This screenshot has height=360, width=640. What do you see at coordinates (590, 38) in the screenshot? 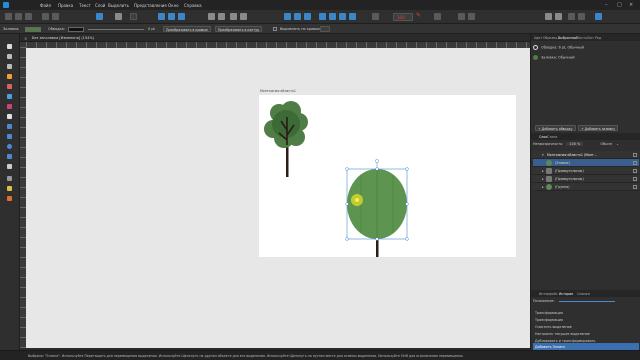
I see `tab-stroke: Лин` at bounding box center [590, 38].